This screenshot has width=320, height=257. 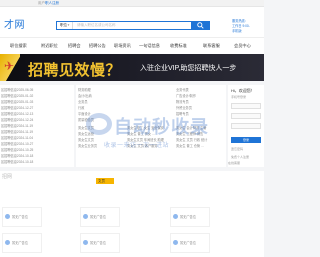 What do you see at coordinates (17, 143) in the screenshot?
I see `notice-item: 区招聘信息2024-10-27` at bounding box center [17, 143].